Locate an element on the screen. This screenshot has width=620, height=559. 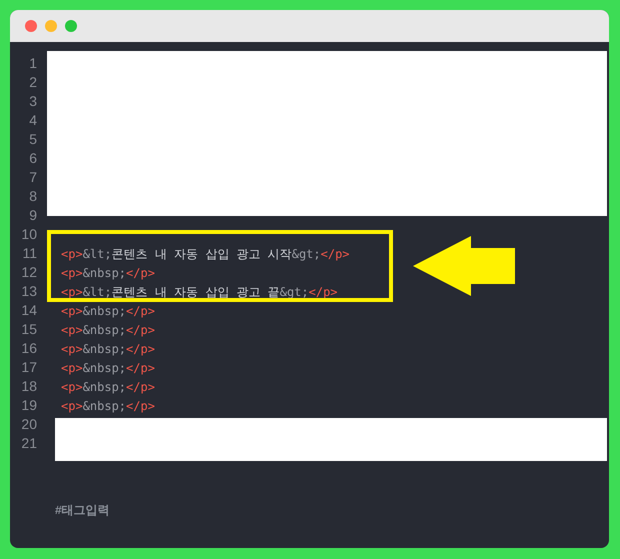
line-number: 14 is located at coordinates (28, 310).